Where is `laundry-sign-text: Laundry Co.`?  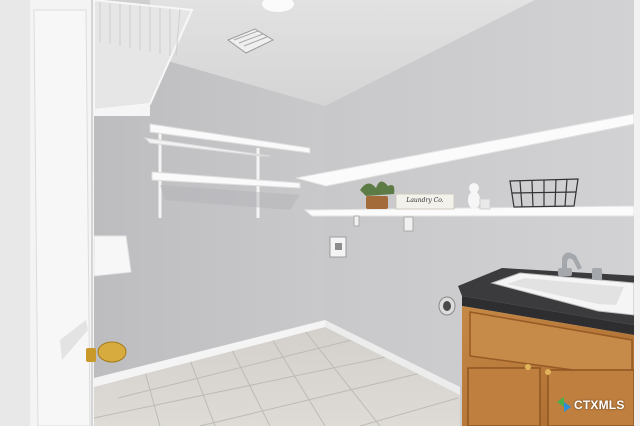
laundry-sign-text: Laundry Co. is located at coordinates (425, 200).